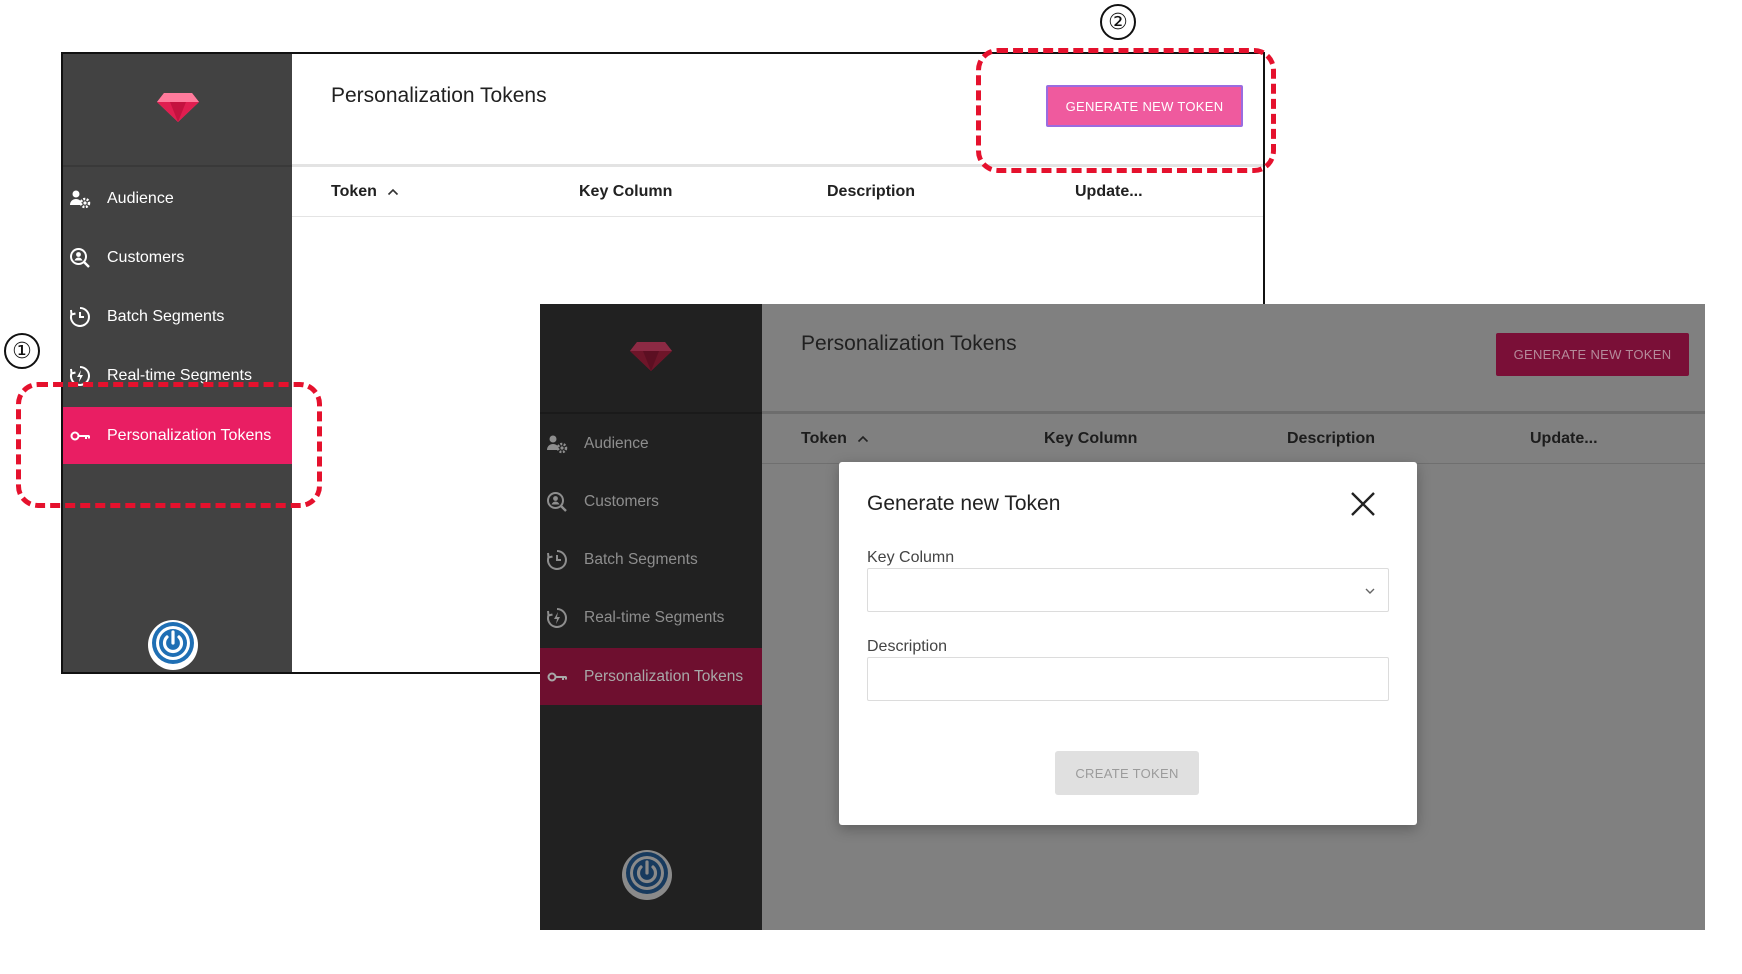  What do you see at coordinates (1118, 22) in the screenshot?
I see `step-marker-2: ②` at bounding box center [1118, 22].